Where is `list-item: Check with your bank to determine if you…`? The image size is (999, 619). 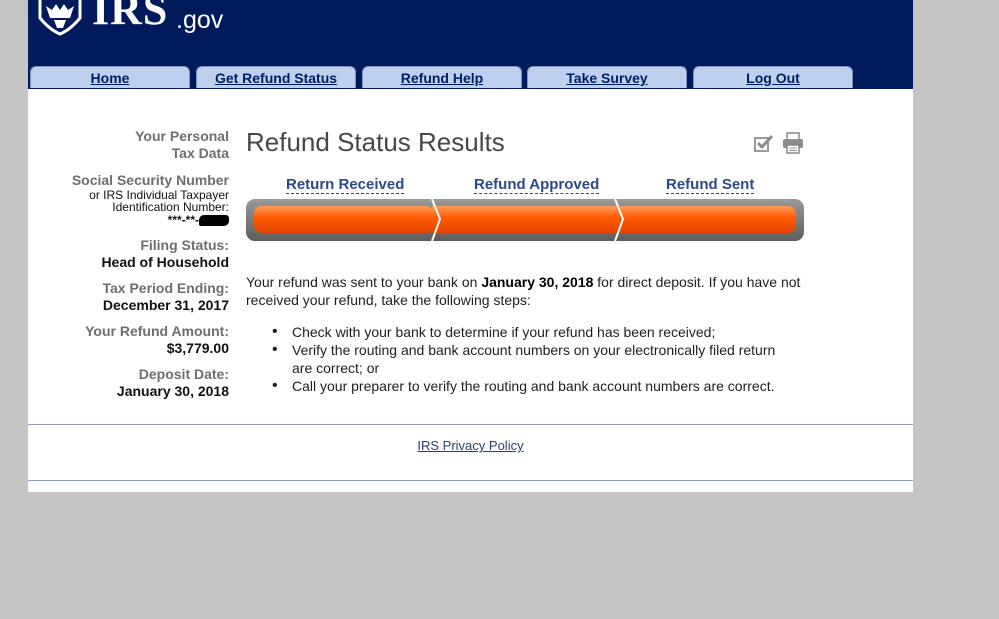
list-item: Check with your bank to determine if you… is located at coordinates (516, 332).